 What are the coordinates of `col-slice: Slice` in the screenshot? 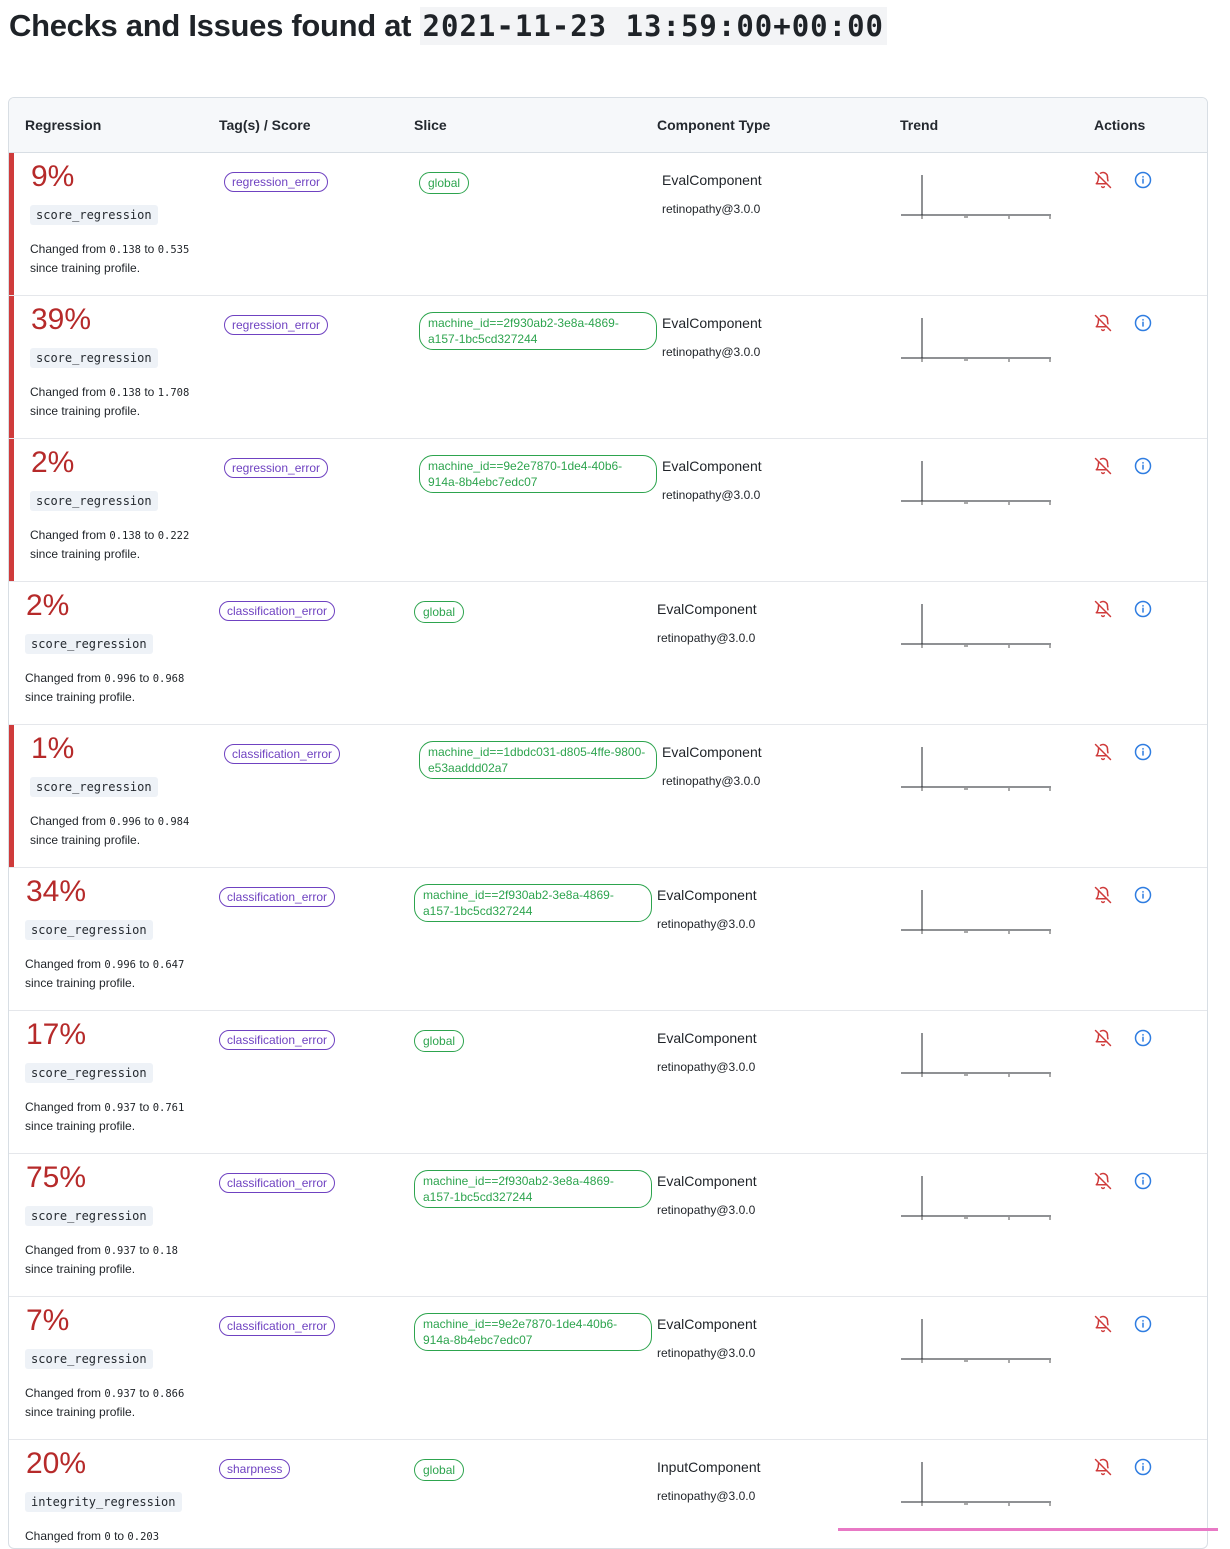 It's located at (430, 125).